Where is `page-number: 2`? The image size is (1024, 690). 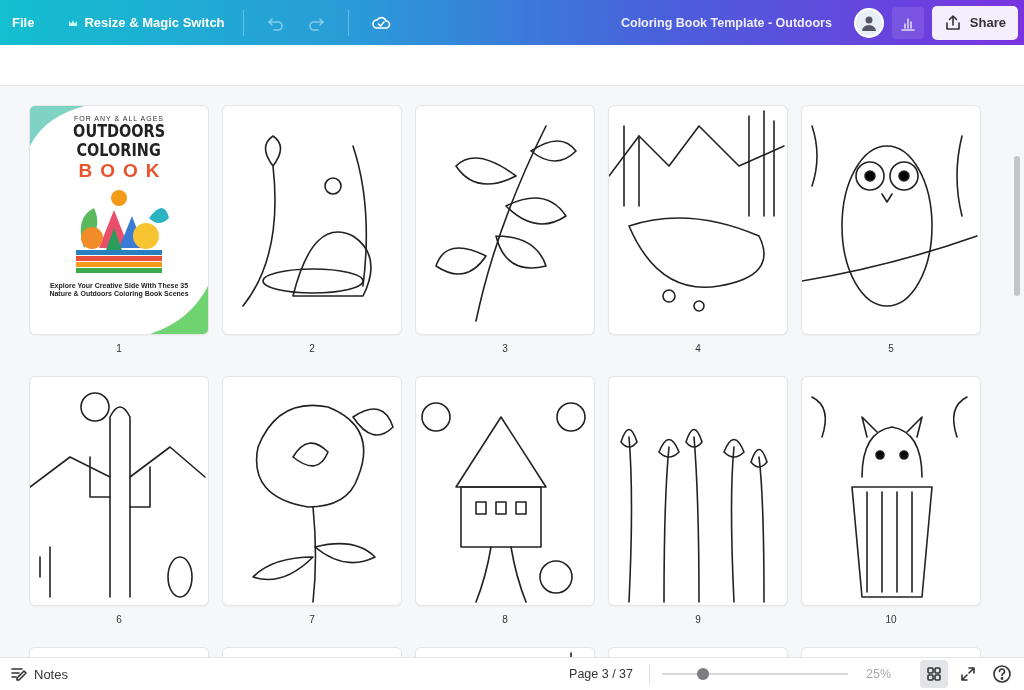 page-number: 2 is located at coordinates (312, 348).